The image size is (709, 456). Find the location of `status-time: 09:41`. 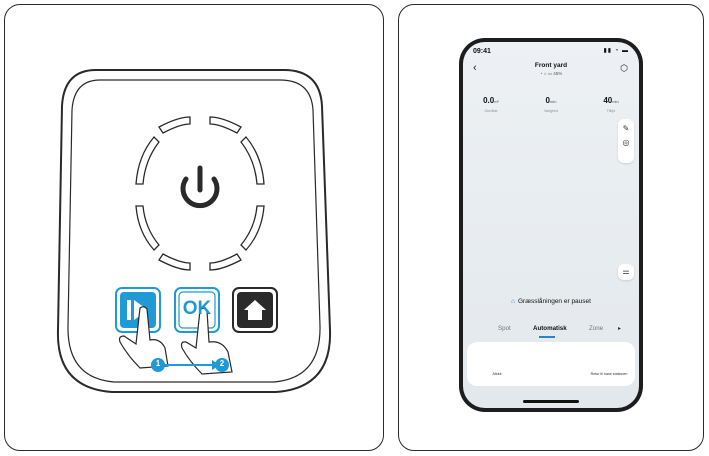

status-time: 09:41 is located at coordinates (482, 51).